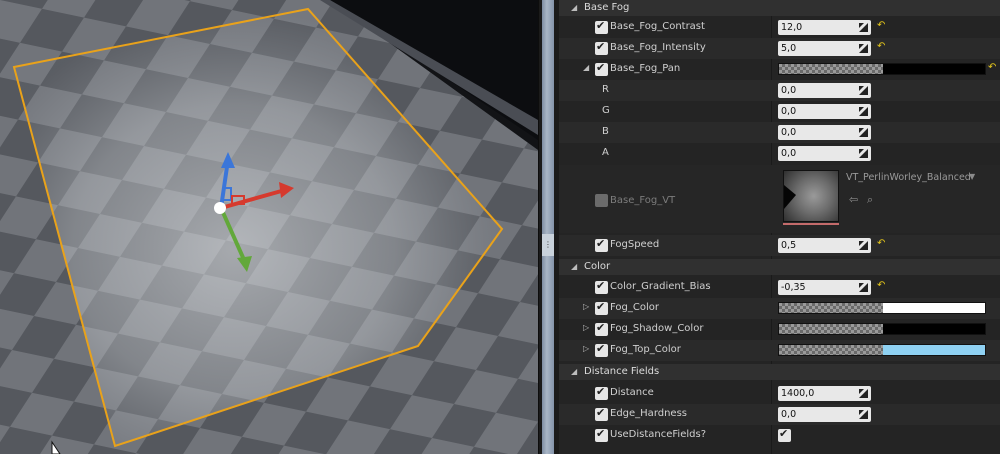 The width and height of the screenshot is (1000, 454). I want to click on property-fog-color: ▷ Fog_Color, so click(779, 308).